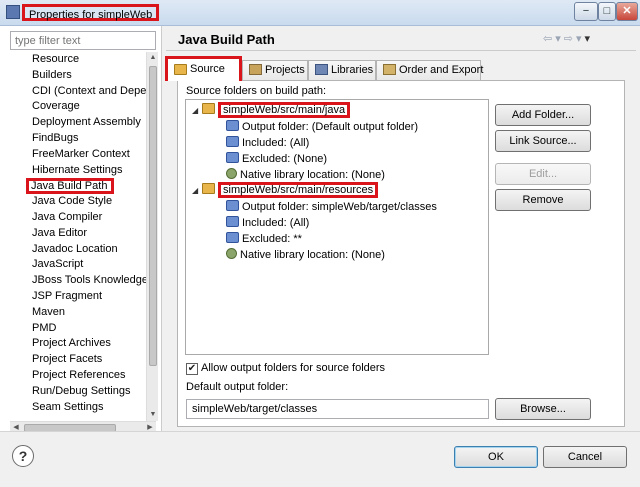 Image resolution: width=640 pixels, height=487 pixels. Describe the element at coordinates (549, 39) in the screenshot. I see `back-arrow-icon: ⇦` at that location.